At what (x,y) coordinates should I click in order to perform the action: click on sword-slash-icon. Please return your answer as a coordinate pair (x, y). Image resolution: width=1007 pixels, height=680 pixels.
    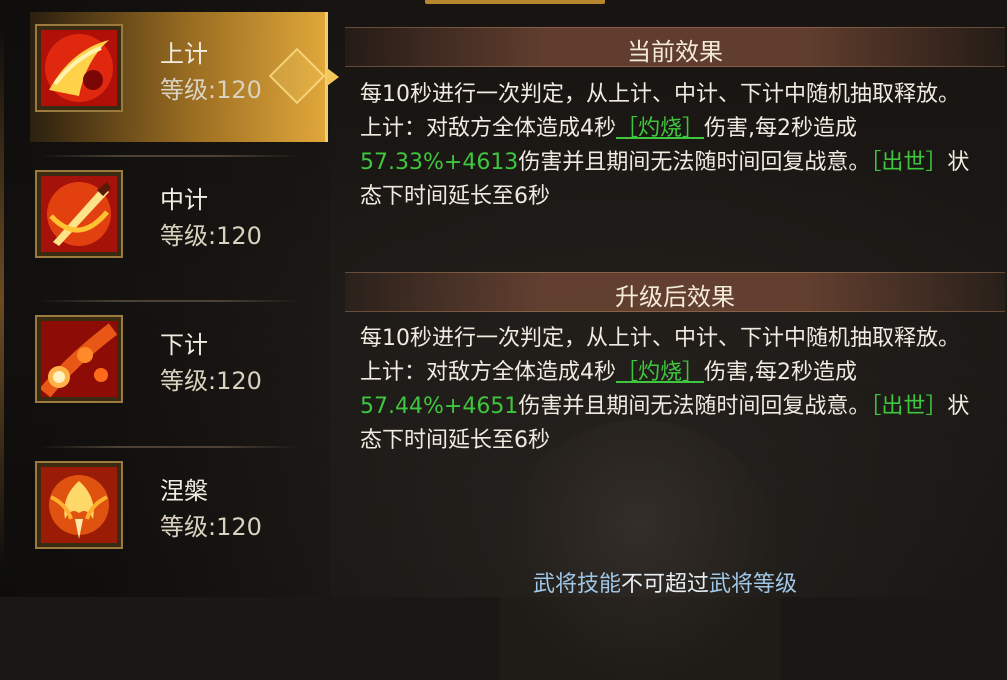
    Looking at the image, I should click on (79, 68).